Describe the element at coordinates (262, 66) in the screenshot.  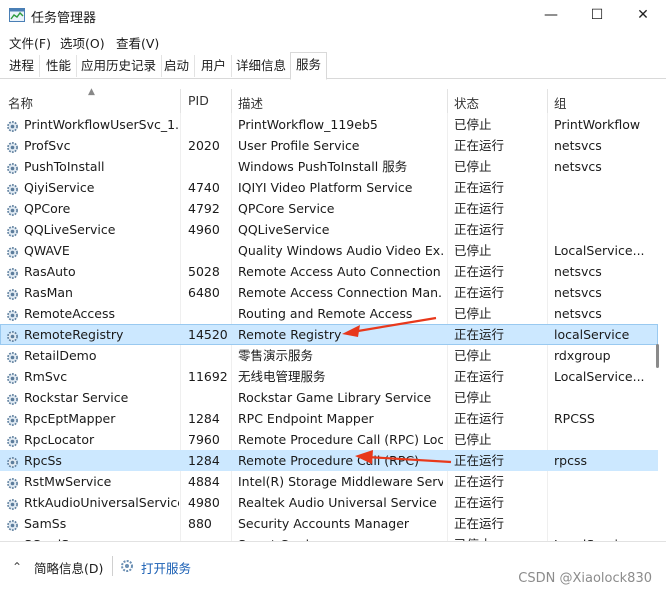
I see `tab-details: 详细信息` at that location.